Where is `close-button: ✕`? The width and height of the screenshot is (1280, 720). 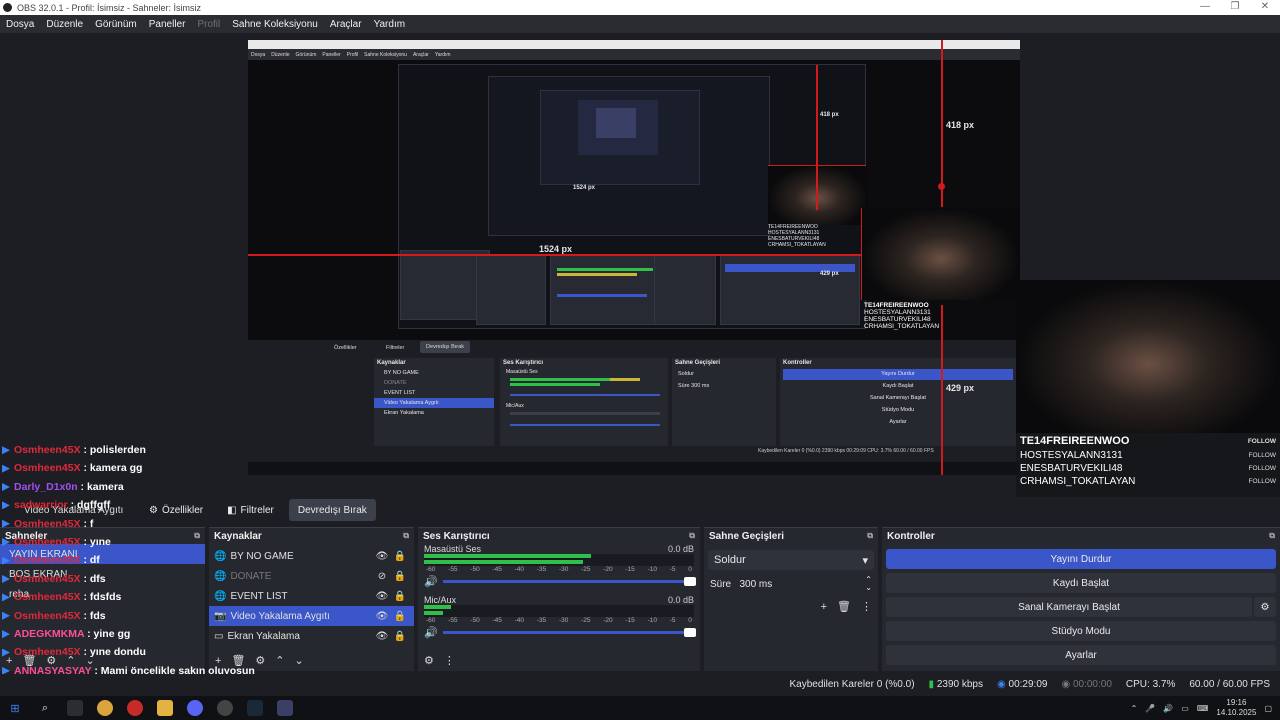
close-button: ✕ is located at coordinates (1265, 7).